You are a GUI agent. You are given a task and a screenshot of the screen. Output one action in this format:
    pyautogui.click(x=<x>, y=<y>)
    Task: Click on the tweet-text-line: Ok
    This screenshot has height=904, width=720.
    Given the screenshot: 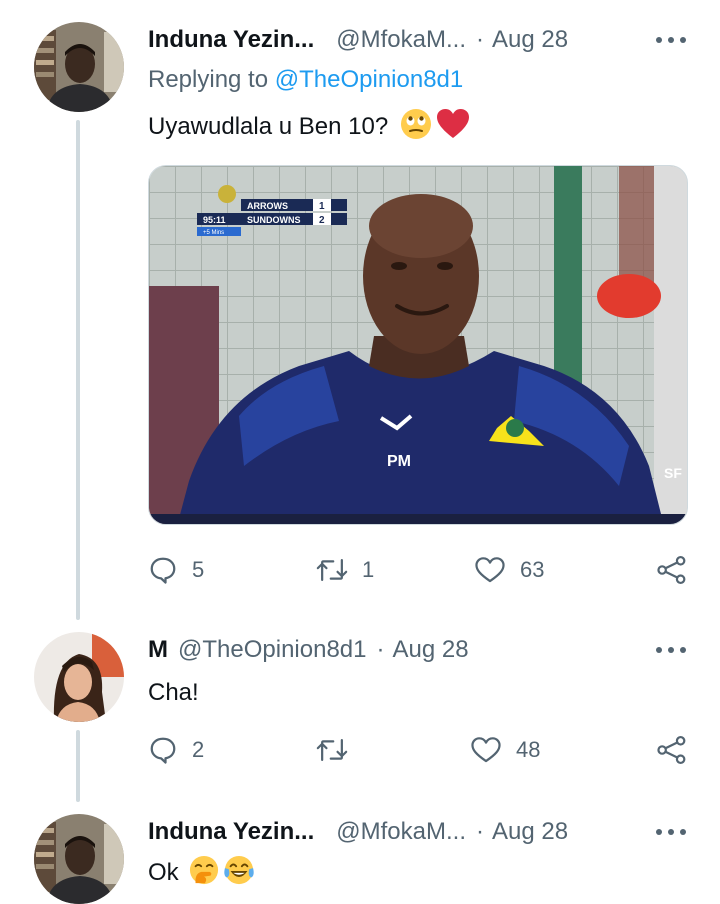 What is the action you would take?
    pyautogui.click(x=201, y=873)
    